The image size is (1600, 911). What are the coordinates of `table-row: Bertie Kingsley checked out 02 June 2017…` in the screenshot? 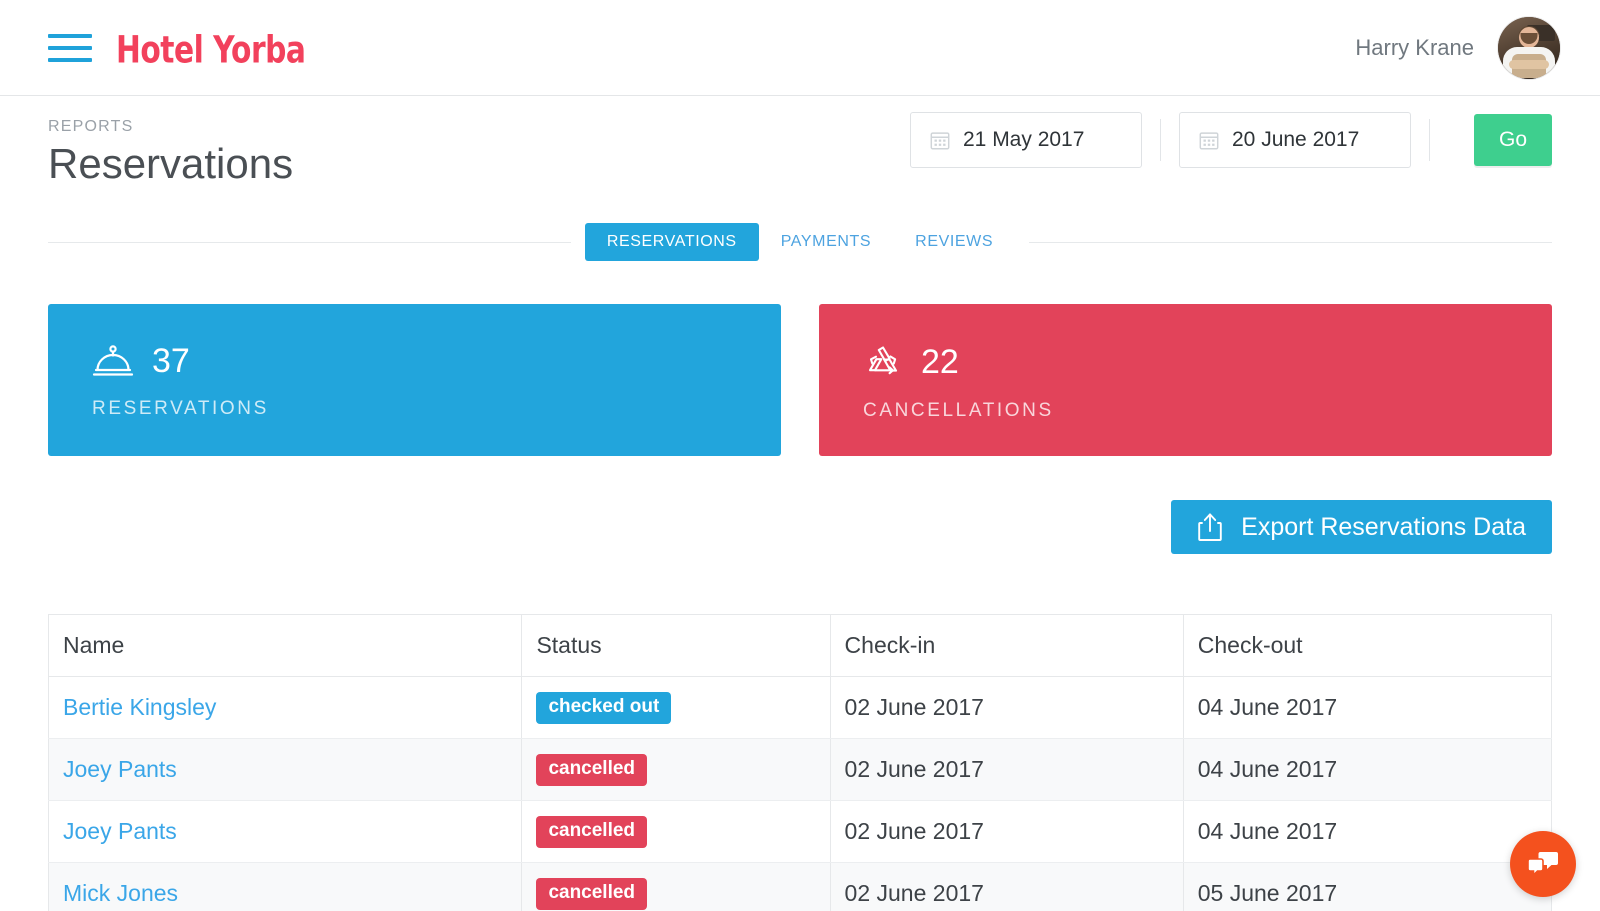 It's located at (800, 707).